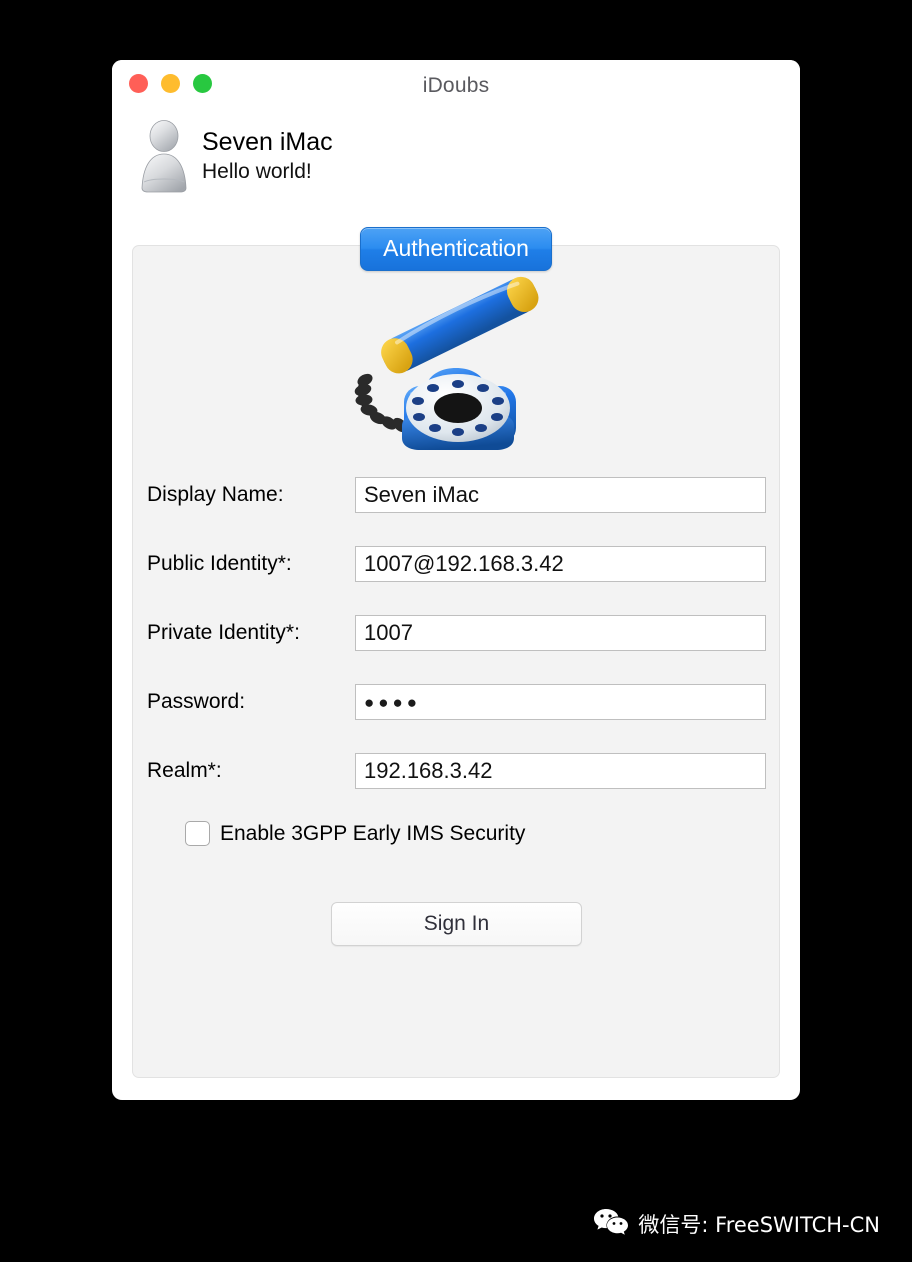  Describe the element at coordinates (560, 564) in the screenshot. I see `input-public-identity: 1007@192.168.3.42` at that location.